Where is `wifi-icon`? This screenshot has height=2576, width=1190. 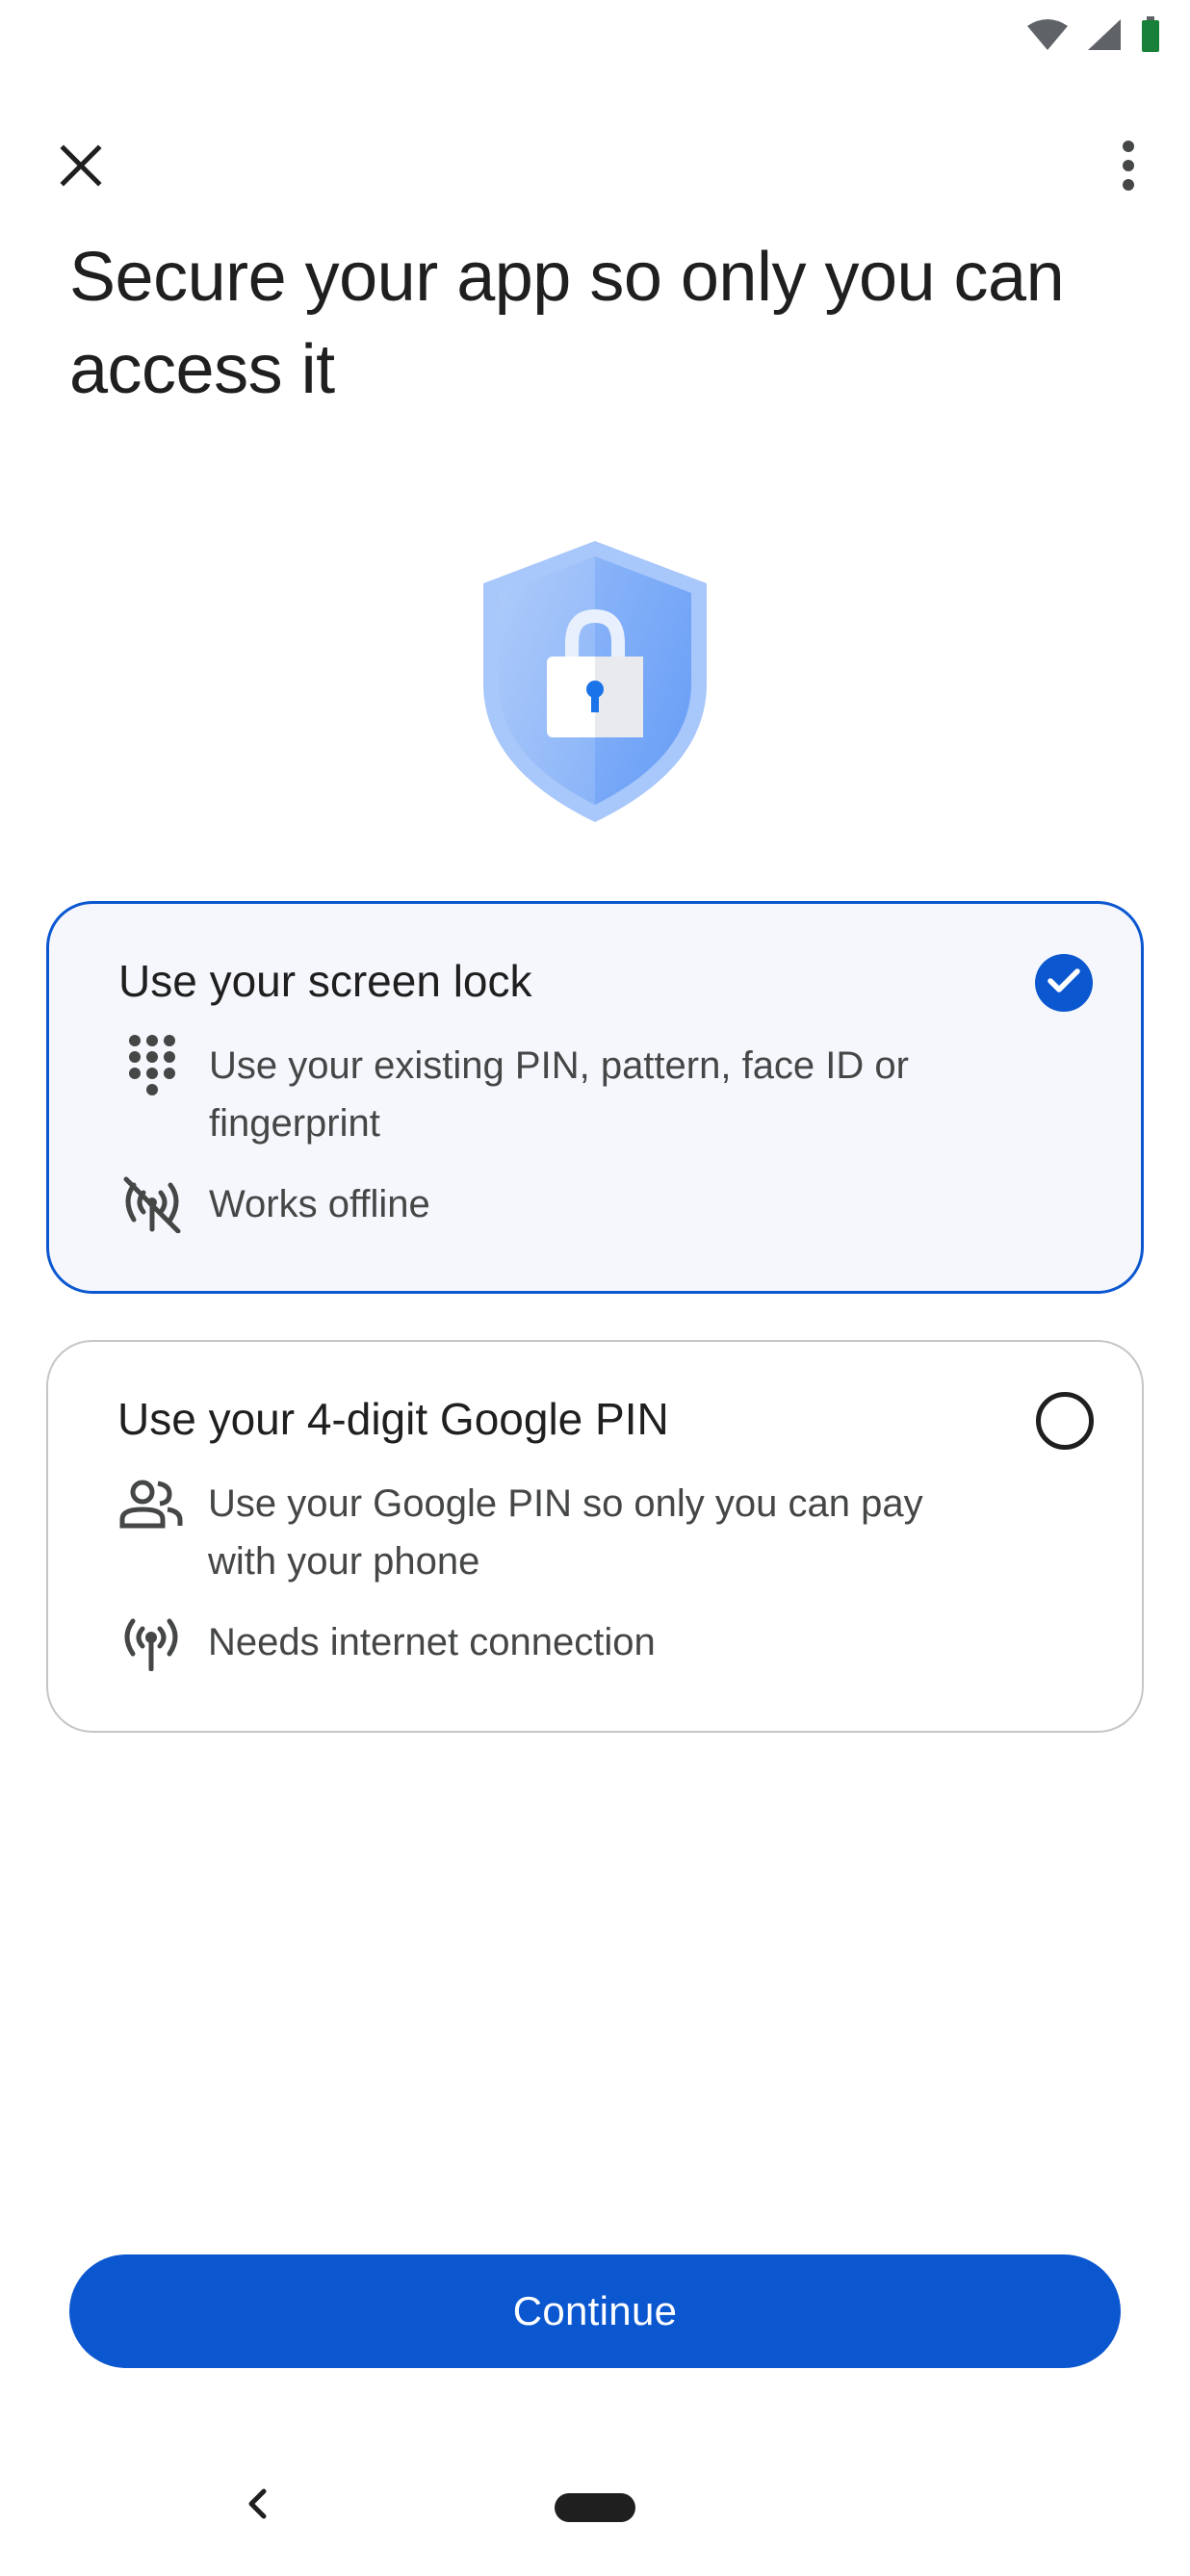
wifi-icon is located at coordinates (1047, 34).